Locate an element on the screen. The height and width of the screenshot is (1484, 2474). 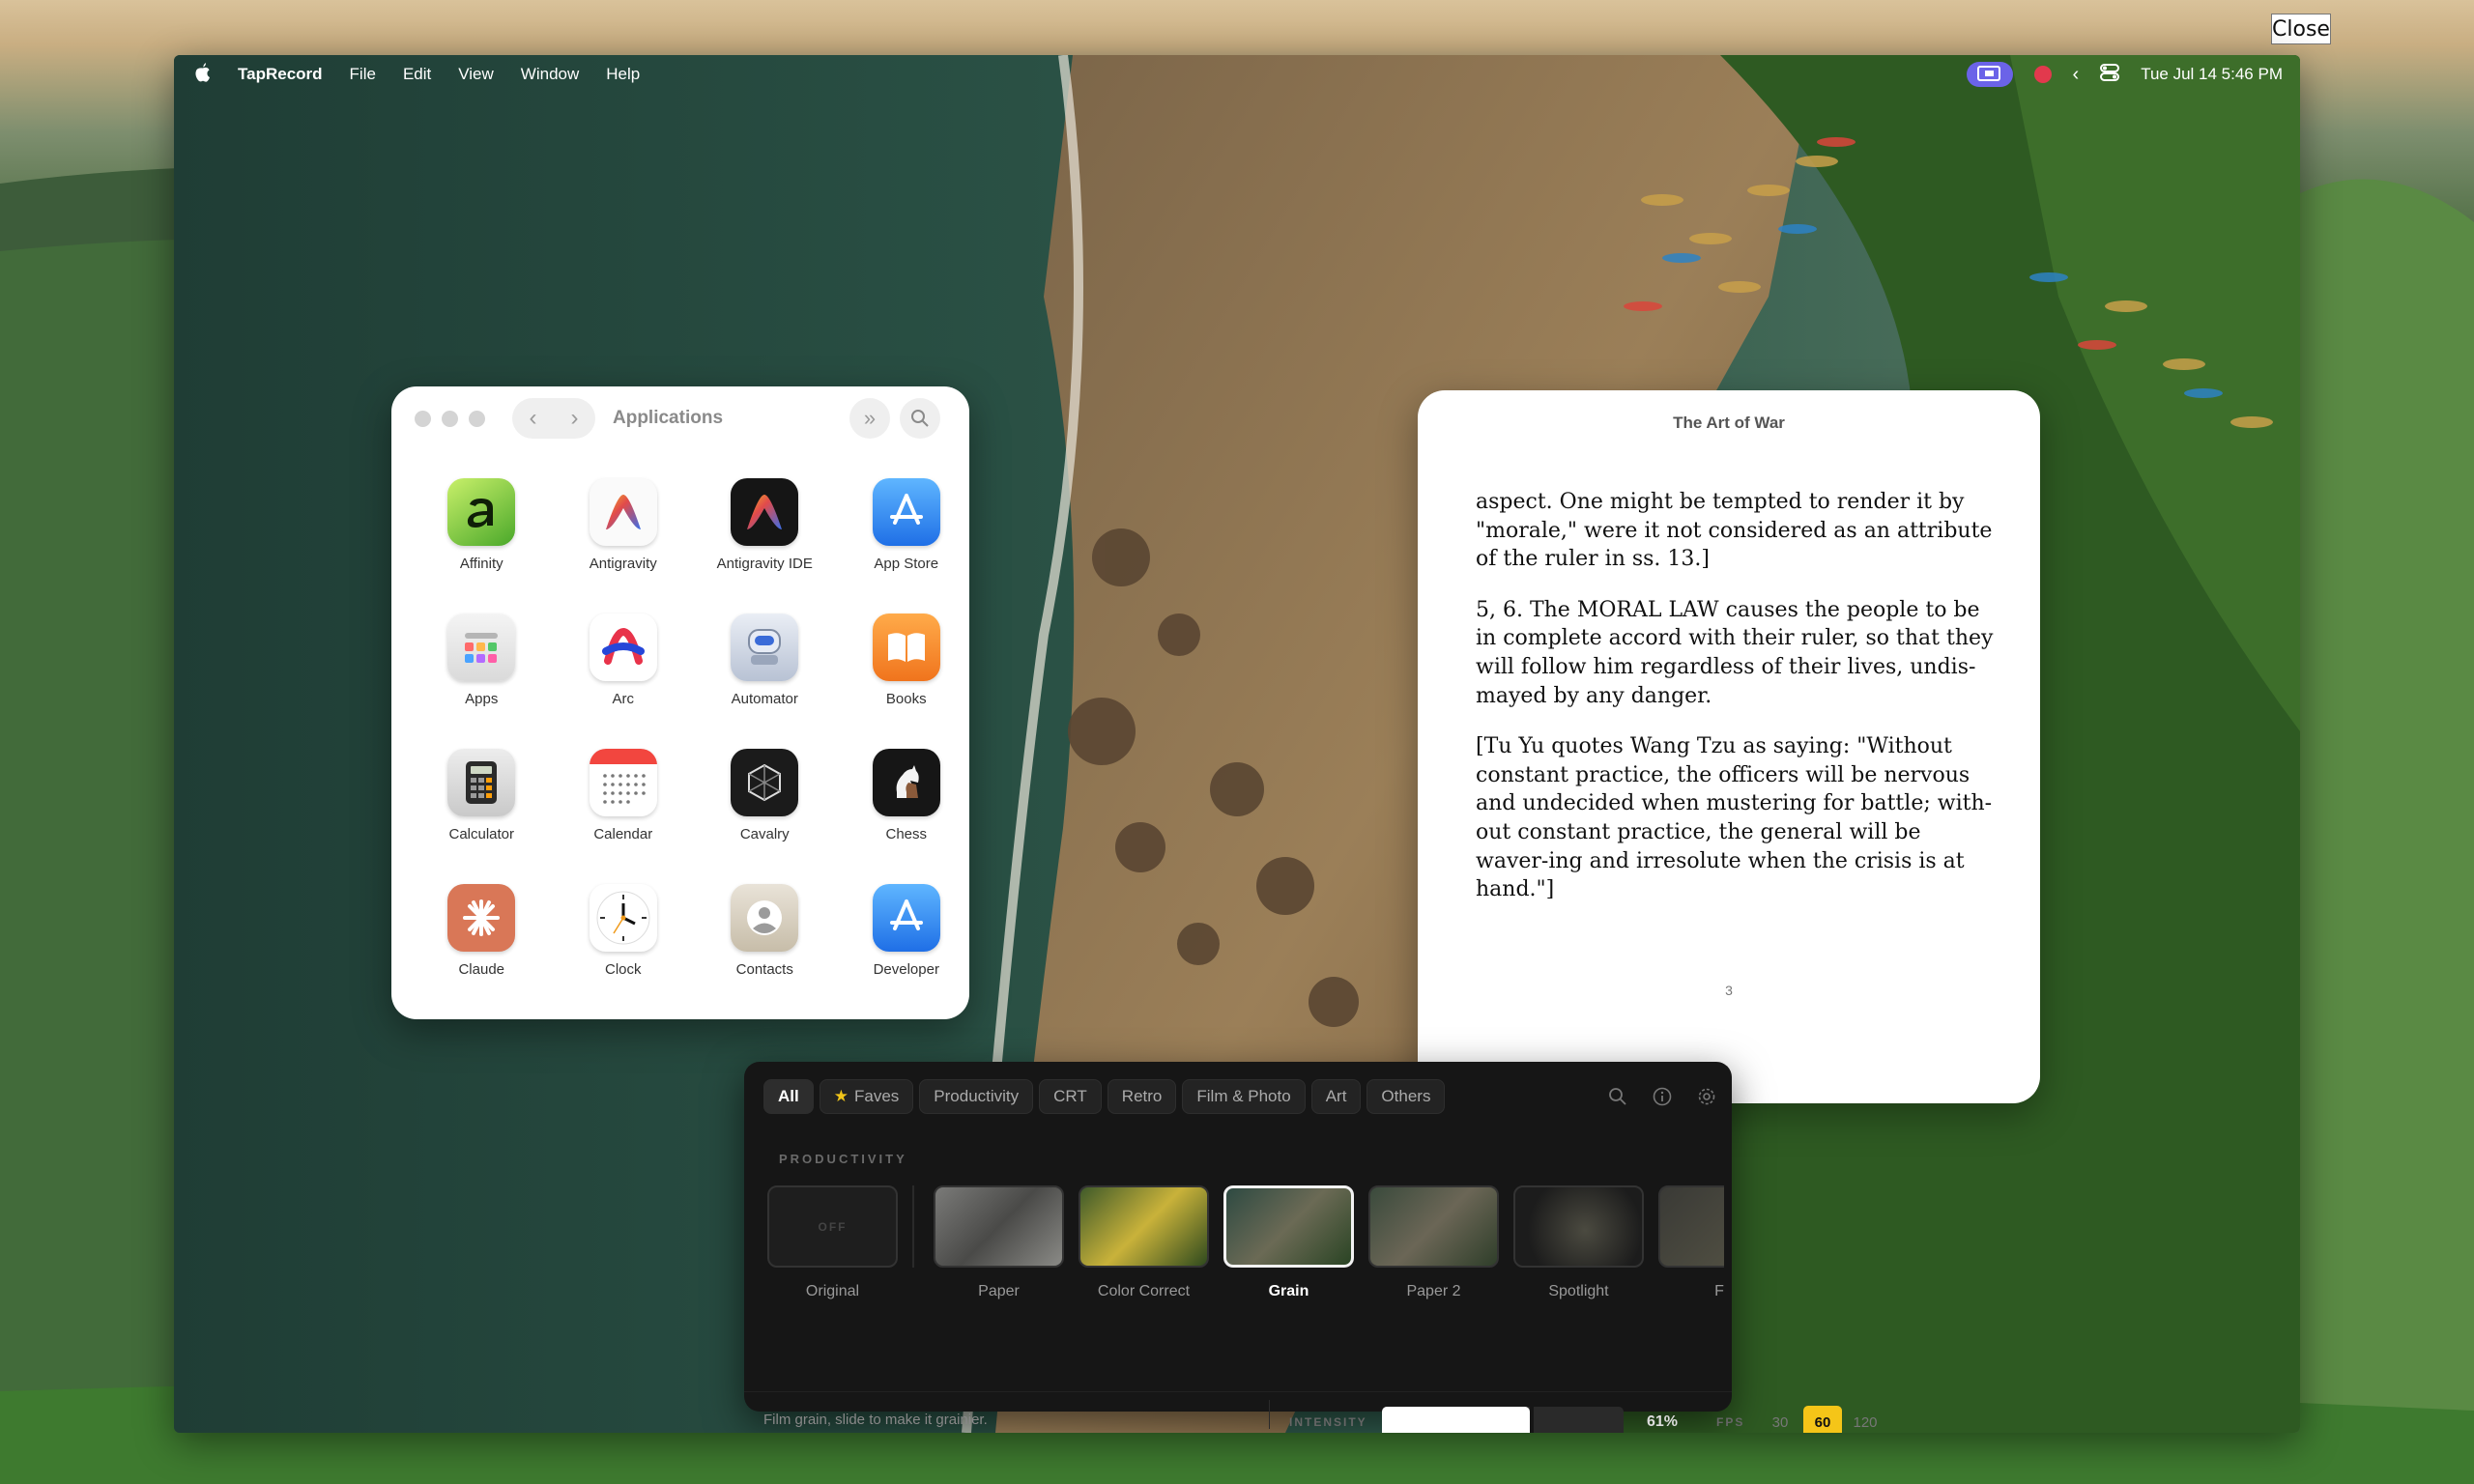
intensity-value: 61% is located at coordinates (1663, 1422).